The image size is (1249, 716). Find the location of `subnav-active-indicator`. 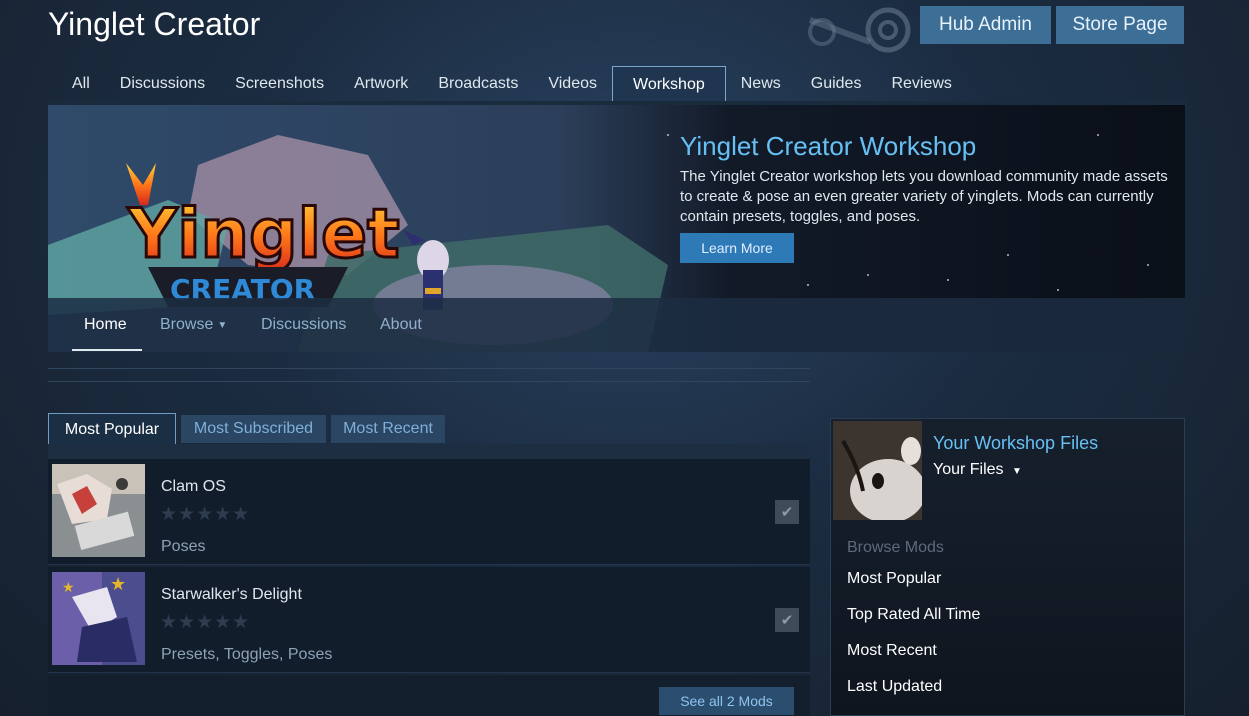

subnav-active-indicator is located at coordinates (107, 350).